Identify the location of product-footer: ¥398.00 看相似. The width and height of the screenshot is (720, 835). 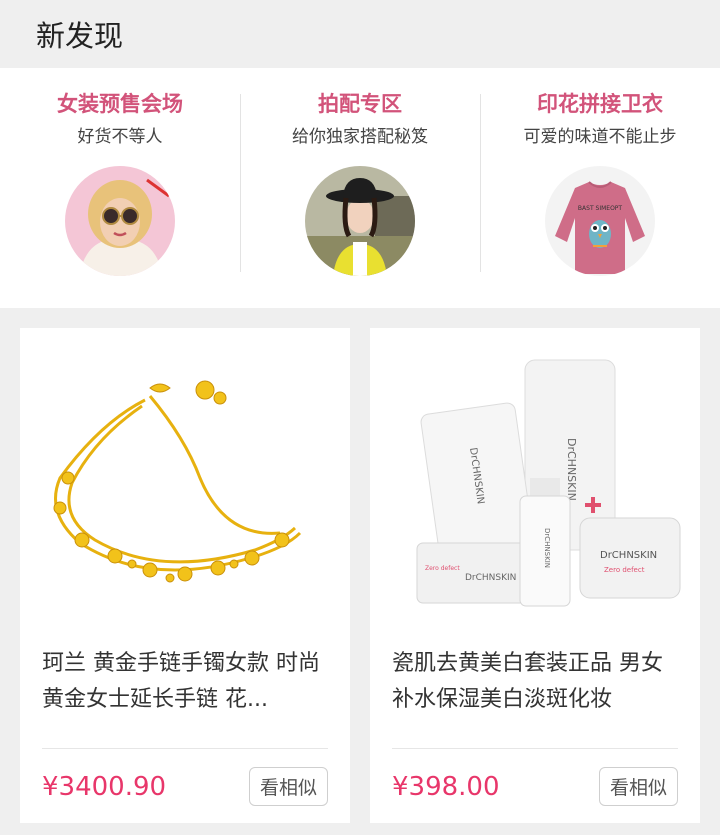
(535, 777).